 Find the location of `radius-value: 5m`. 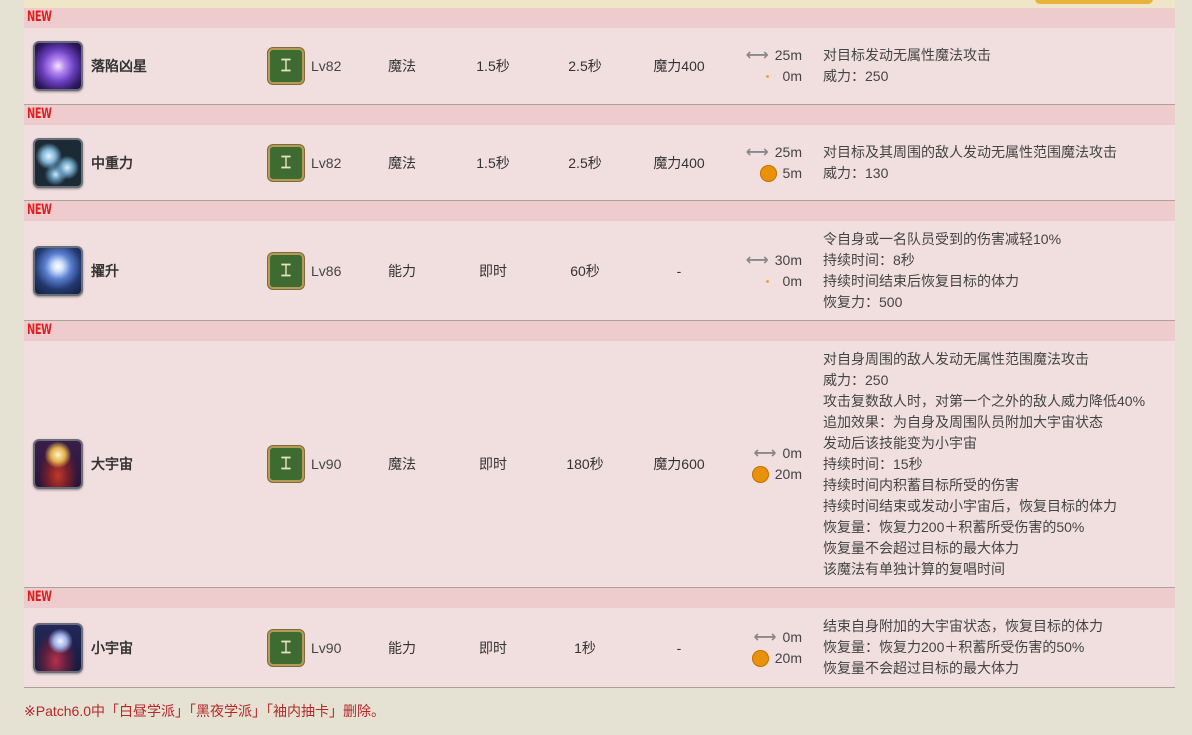

radius-value: 5m is located at coordinates (792, 172).